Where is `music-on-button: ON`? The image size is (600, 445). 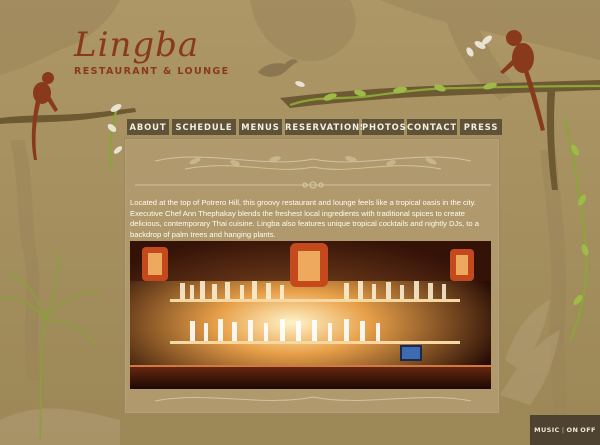 music-on-button: ON is located at coordinates (573, 430).